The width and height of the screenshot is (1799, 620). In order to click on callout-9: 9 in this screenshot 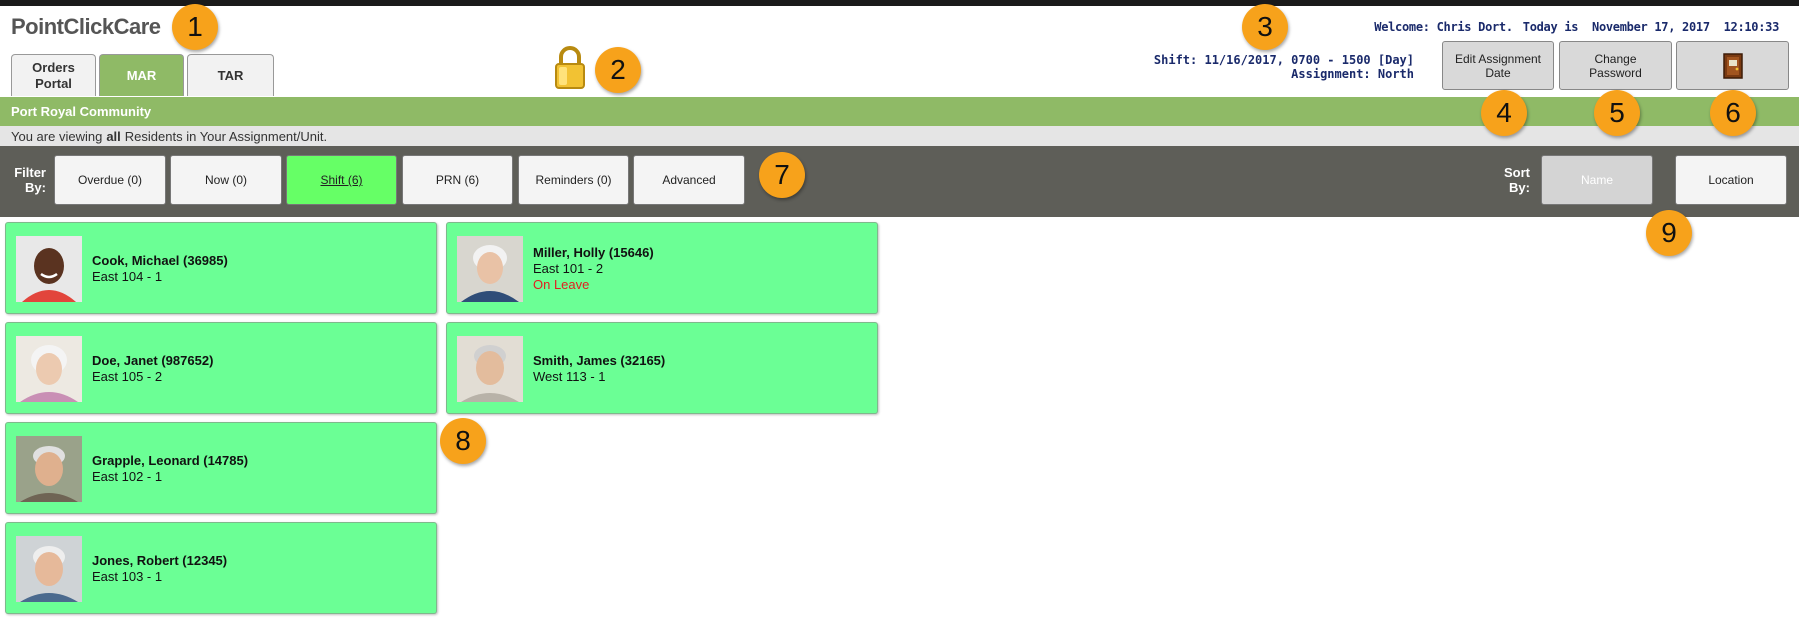, I will do `click(1669, 233)`.